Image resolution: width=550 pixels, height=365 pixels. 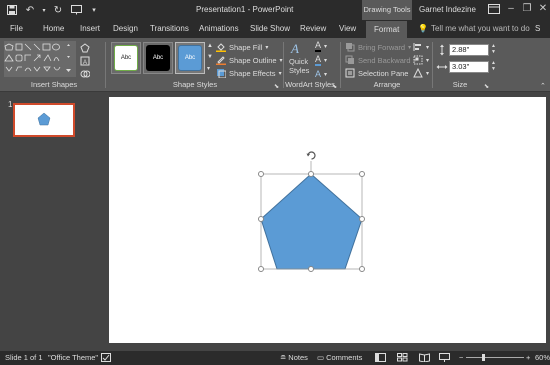 I want to click on share-button: S, so click(x=537, y=28).